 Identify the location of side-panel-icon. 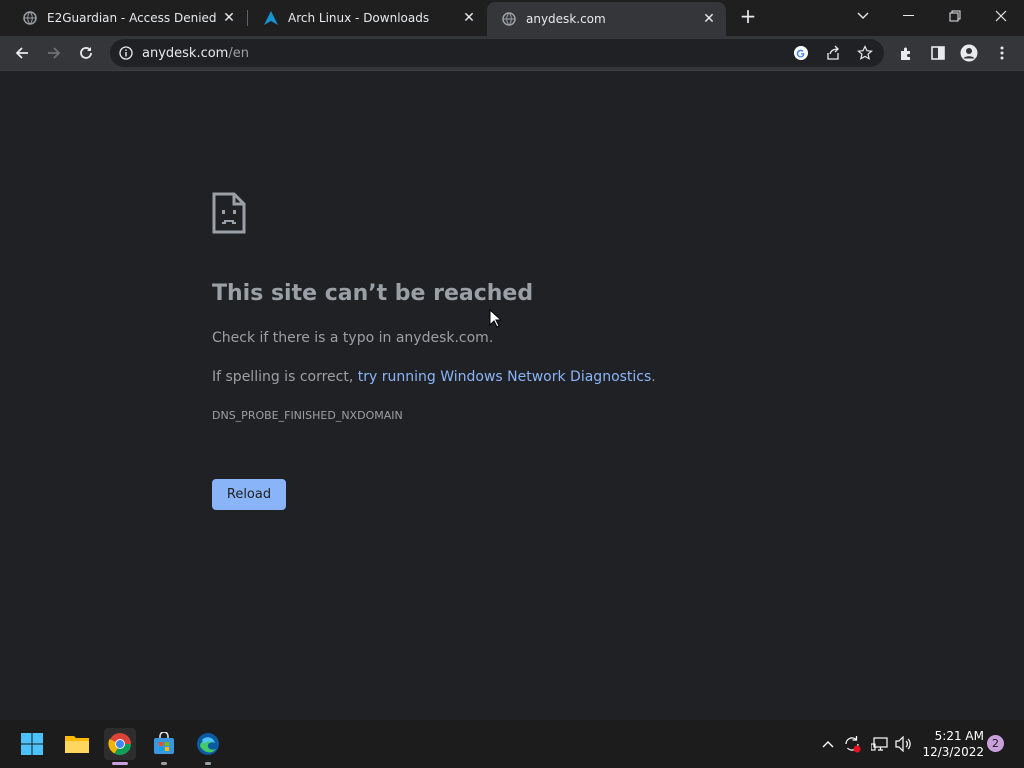
(938, 53).